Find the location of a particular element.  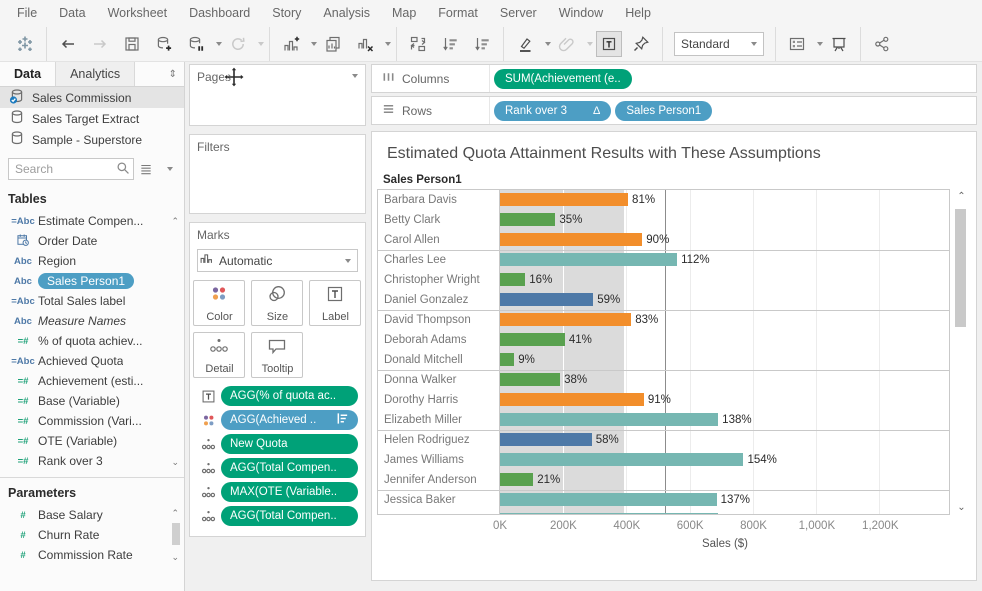

show-hide-cards-caret-icon is located at coordinates (820, 44).